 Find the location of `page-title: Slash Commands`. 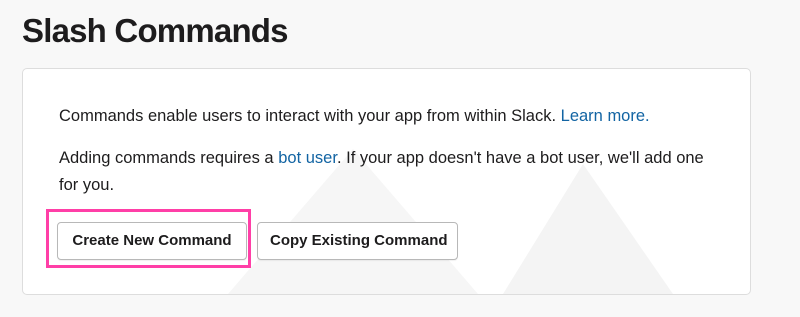

page-title: Slash Commands is located at coordinates (155, 30).